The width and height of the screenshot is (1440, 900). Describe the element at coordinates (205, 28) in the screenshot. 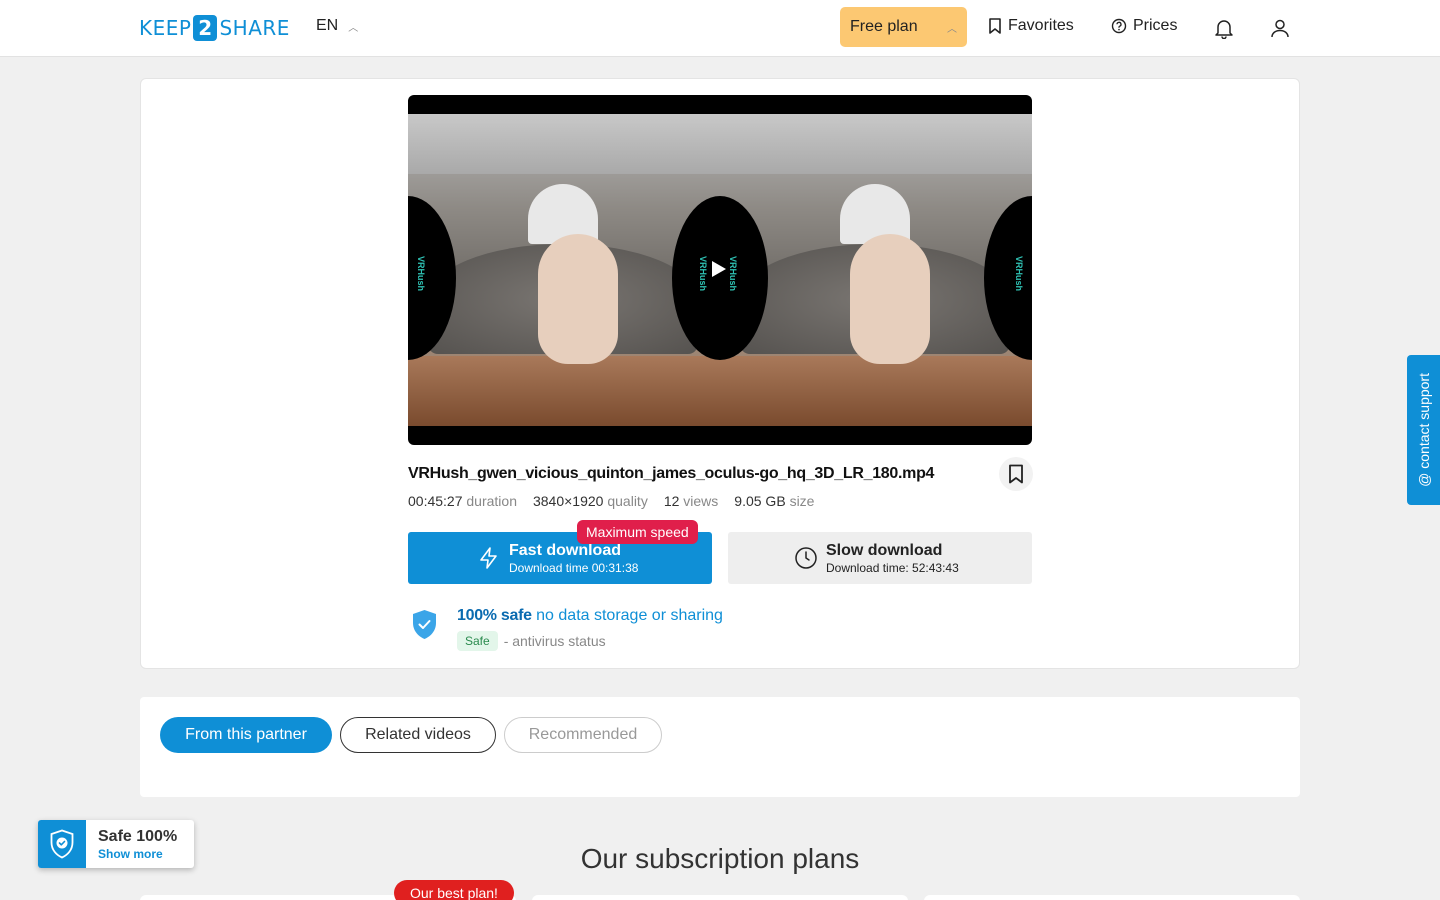

I see `logo-two: 2` at that location.